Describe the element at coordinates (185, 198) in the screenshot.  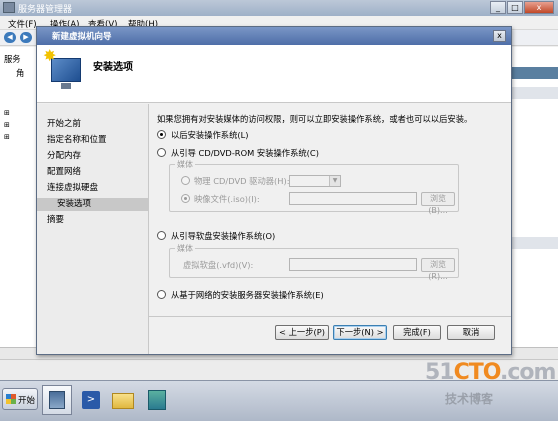
I see `radio-iso-file` at that location.